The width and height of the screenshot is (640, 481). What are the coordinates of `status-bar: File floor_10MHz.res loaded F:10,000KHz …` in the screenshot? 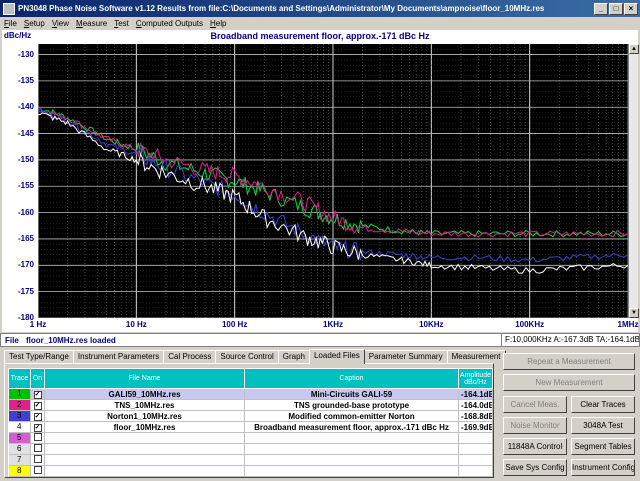 It's located at (320, 340).